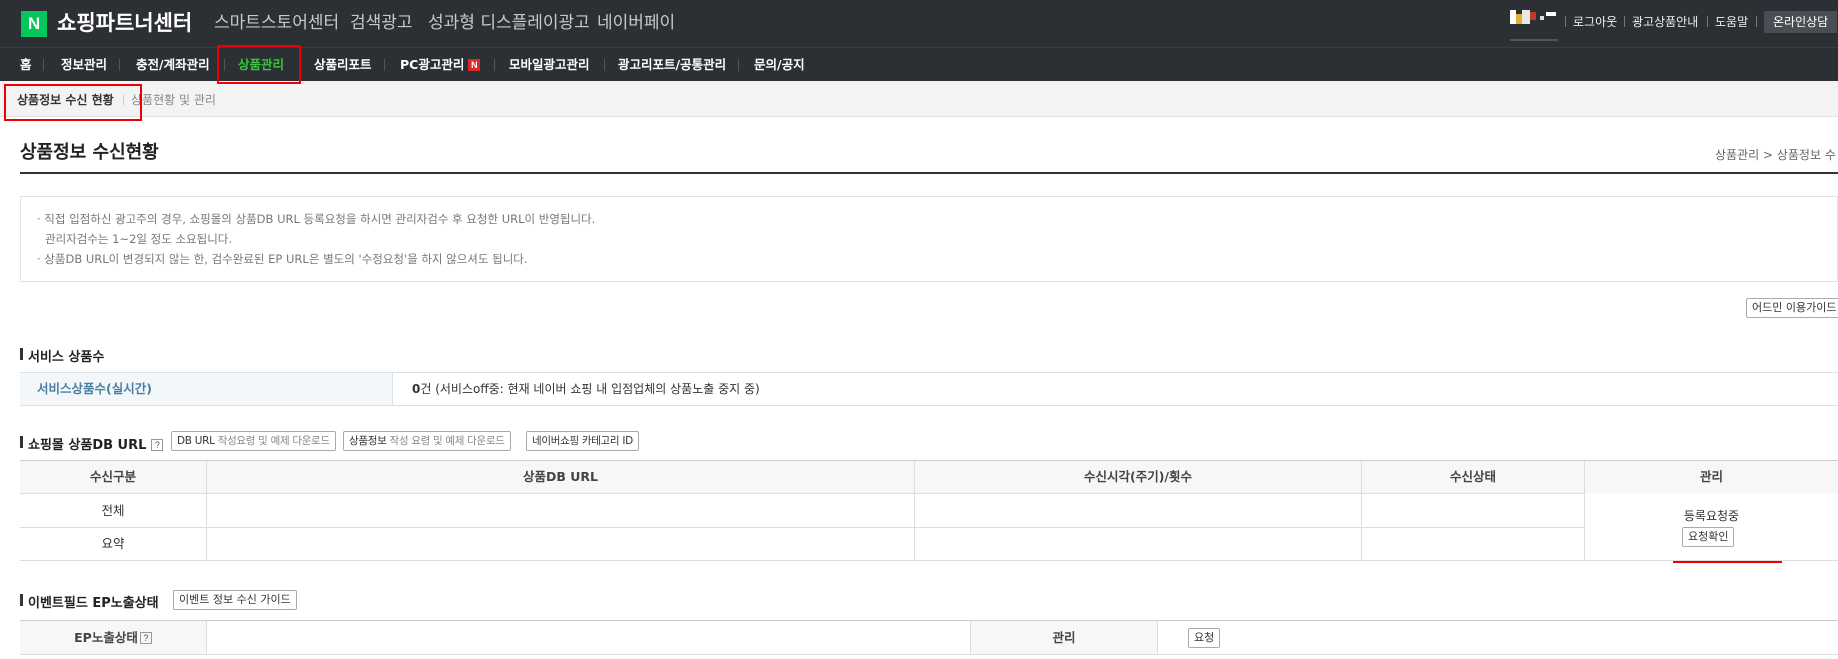 This screenshot has height=659, width=1838. What do you see at coordinates (432, 64) in the screenshot?
I see `gnb-item-pc-ad-label: PC광고관리` at bounding box center [432, 64].